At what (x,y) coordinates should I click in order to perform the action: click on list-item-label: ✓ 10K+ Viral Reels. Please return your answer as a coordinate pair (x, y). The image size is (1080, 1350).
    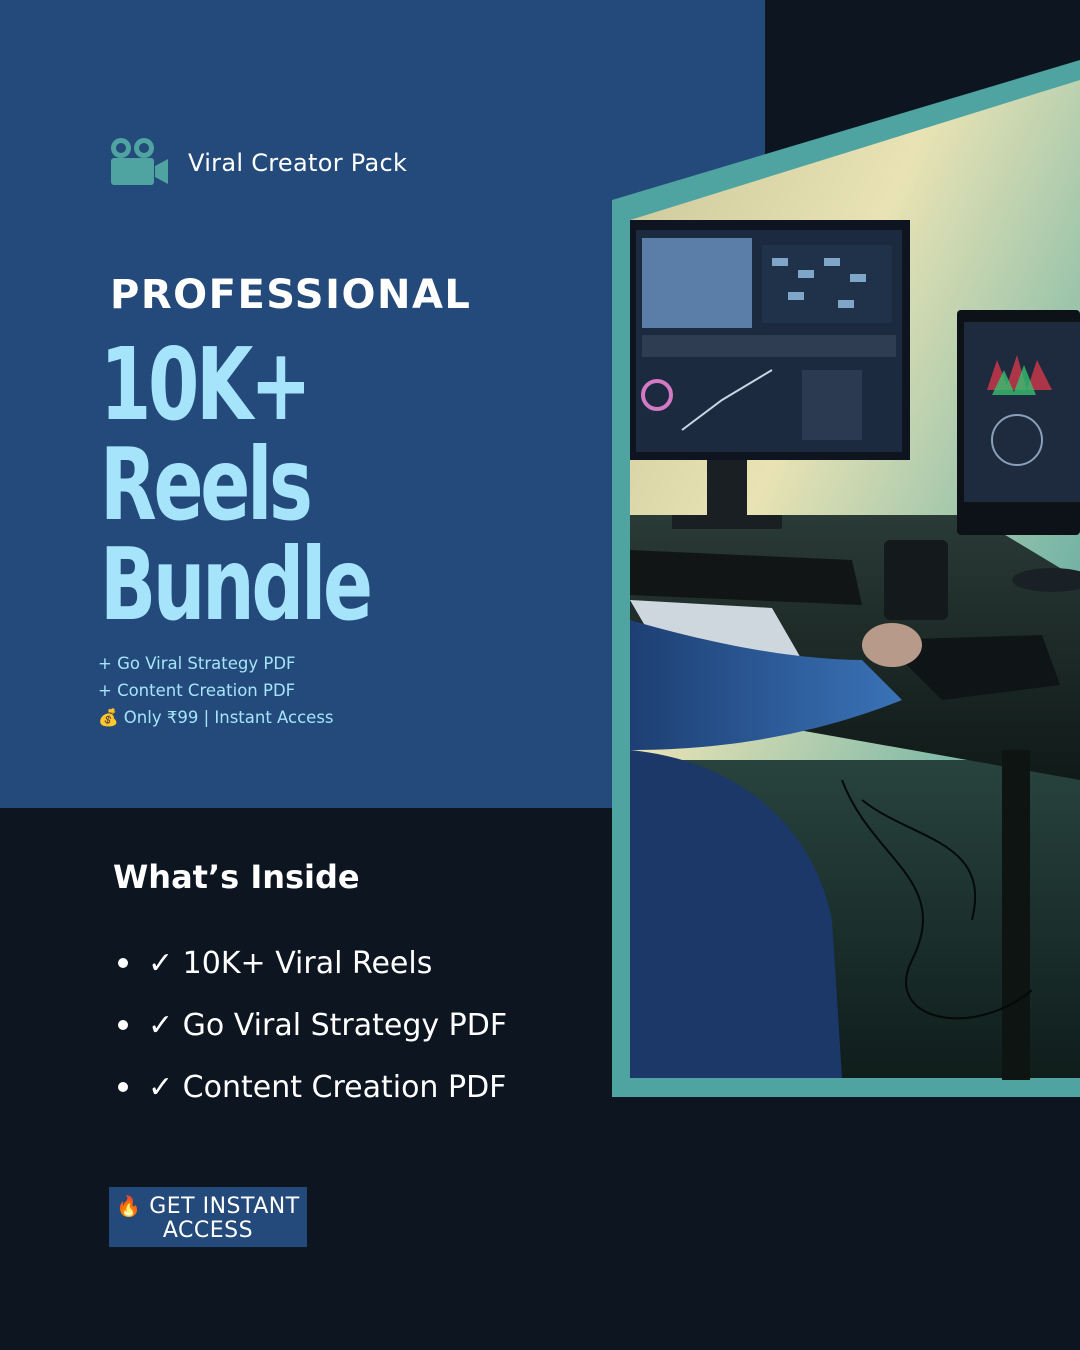
    Looking at the image, I should click on (290, 963).